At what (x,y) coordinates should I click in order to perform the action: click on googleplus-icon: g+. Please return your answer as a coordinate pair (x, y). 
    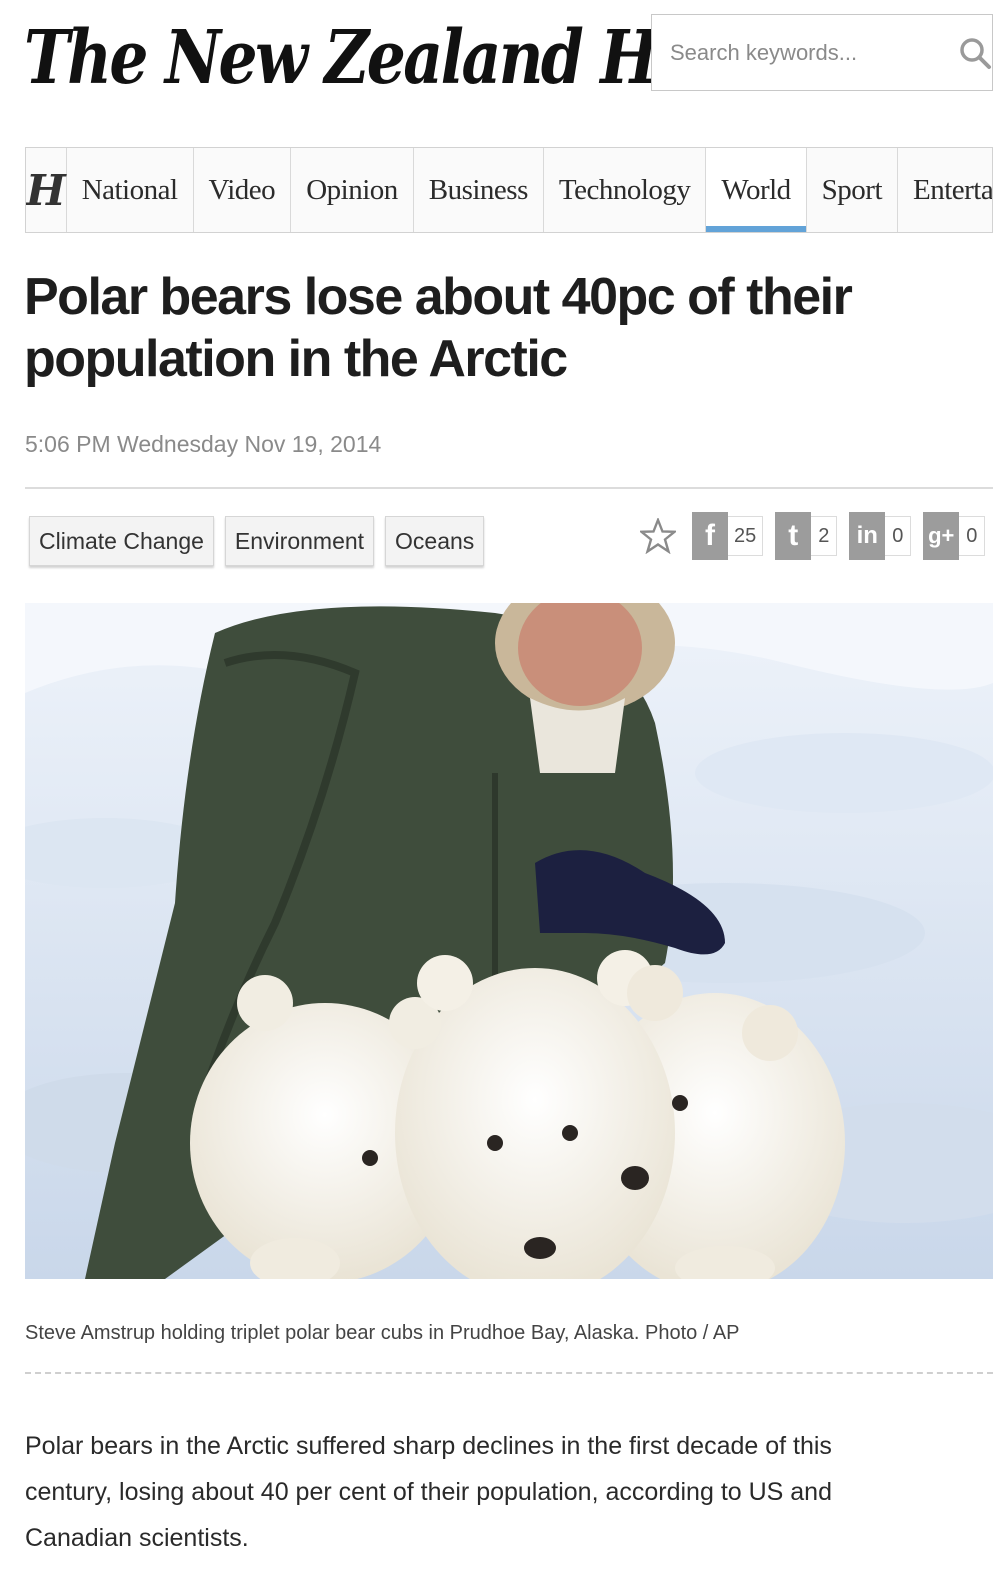
    Looking at the image, I should click on (941, 536).